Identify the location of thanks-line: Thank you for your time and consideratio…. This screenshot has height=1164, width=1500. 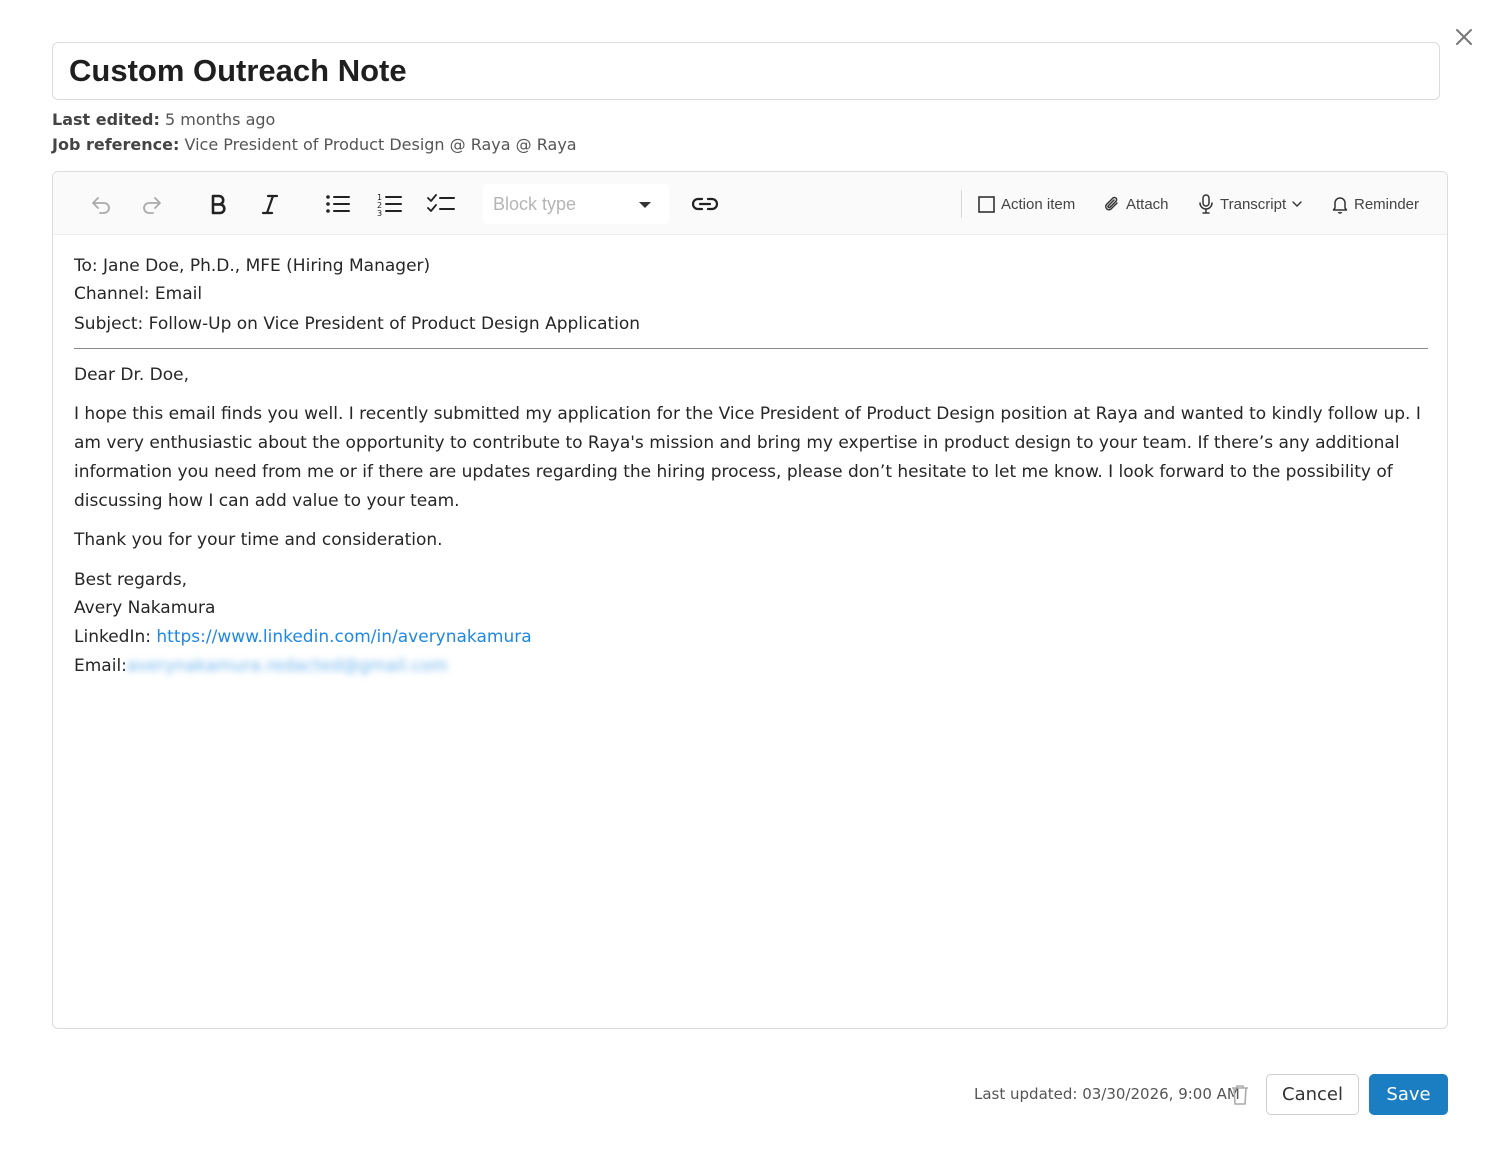
(258, 540).